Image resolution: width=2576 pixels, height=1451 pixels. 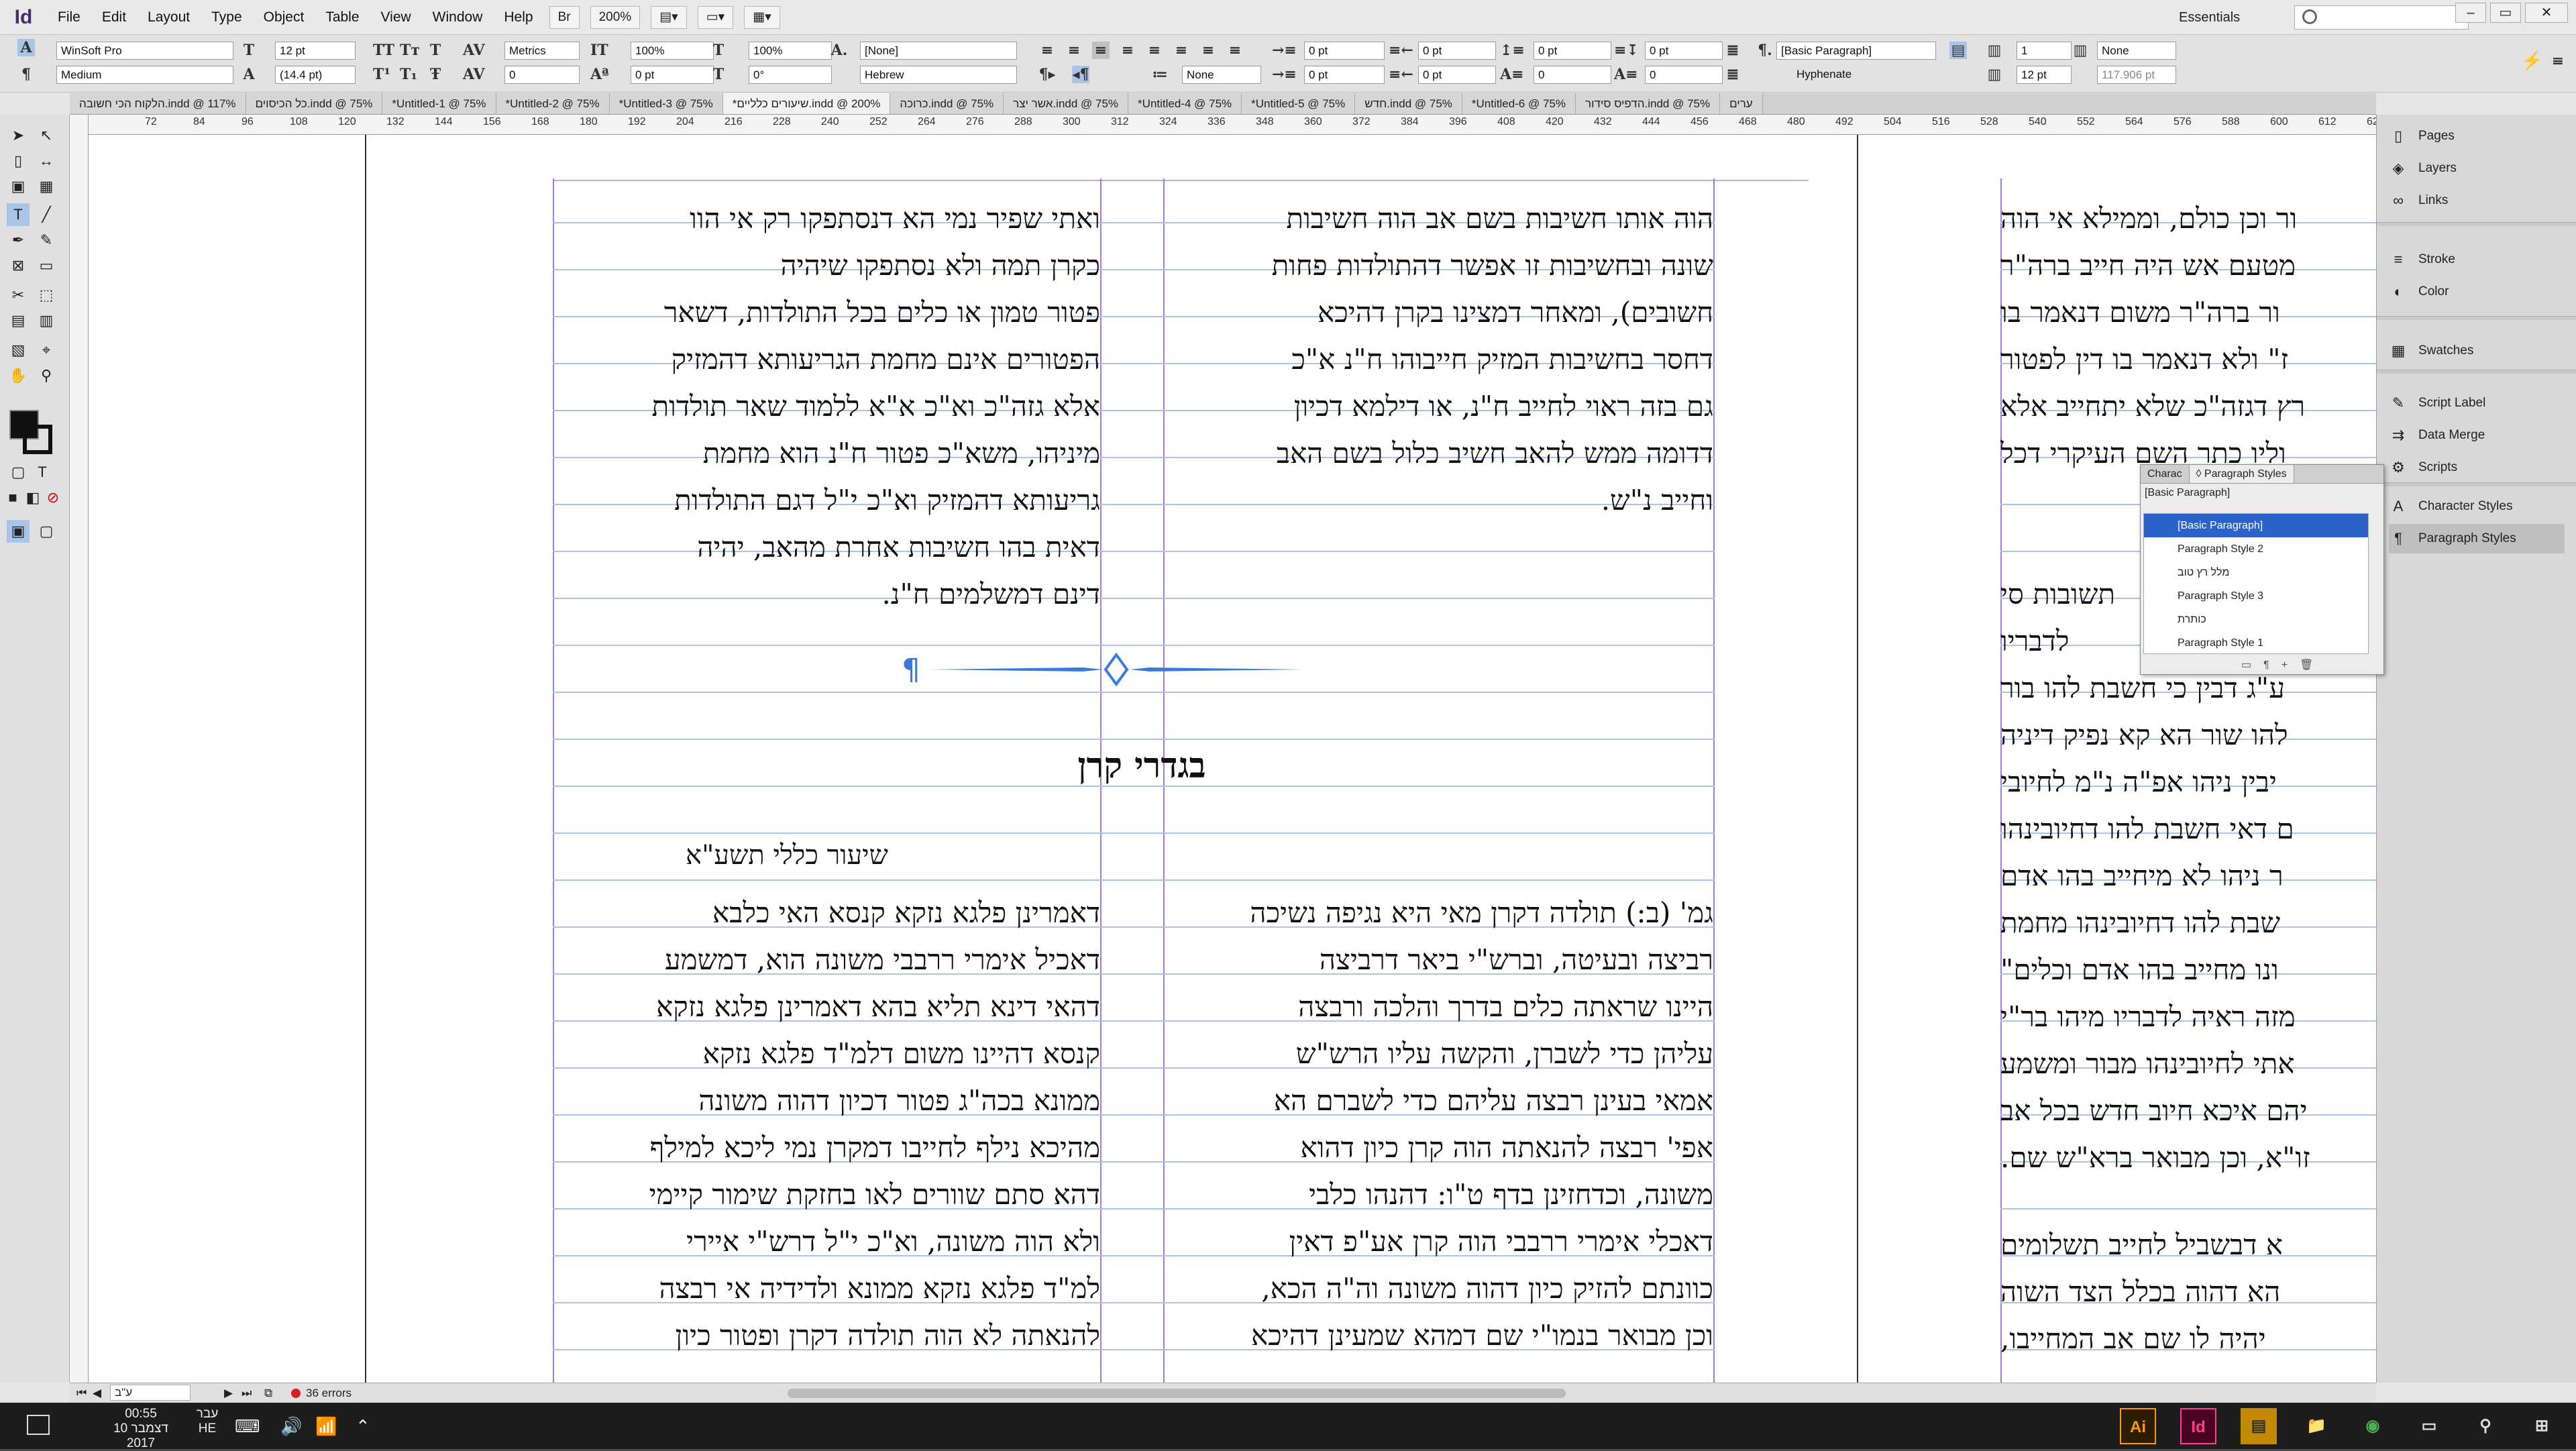 I want to click on menu-help: Help, so click(x=518, y=17).